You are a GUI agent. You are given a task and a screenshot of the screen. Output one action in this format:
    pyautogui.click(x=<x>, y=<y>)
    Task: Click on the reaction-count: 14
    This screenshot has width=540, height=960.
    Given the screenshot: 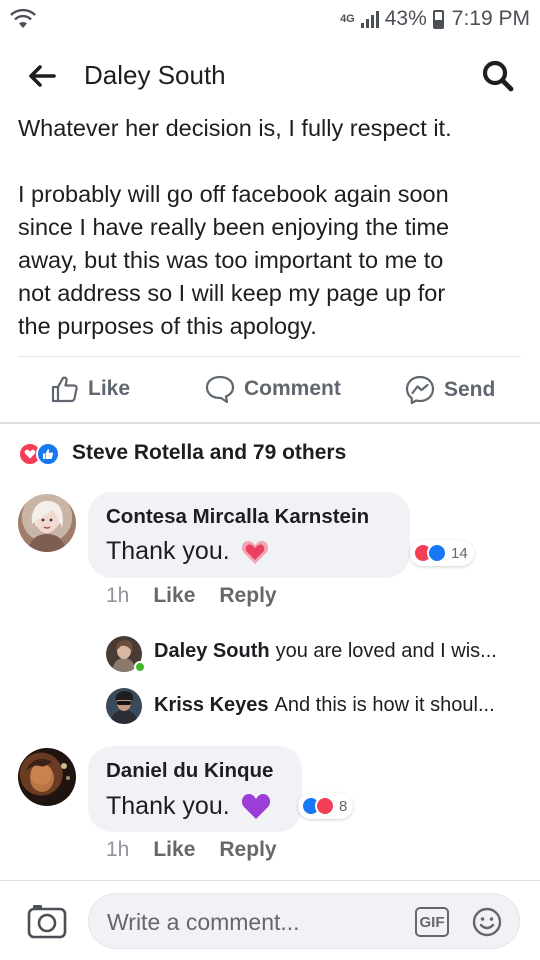 What is the action you would take?
    pyautogui.click(x=459, y=553)
    